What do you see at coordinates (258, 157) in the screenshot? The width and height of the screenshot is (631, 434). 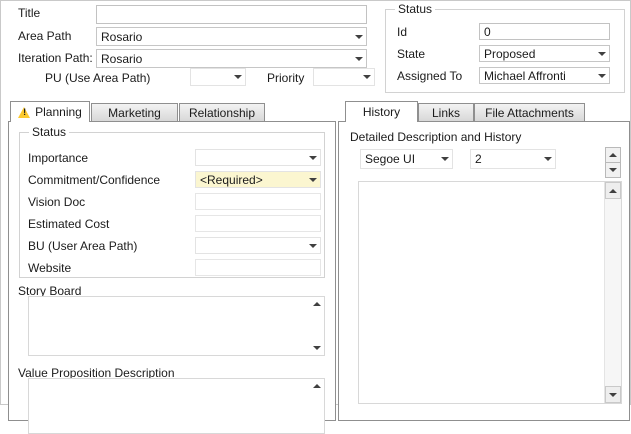 I see `importance-combo` at bounding box center [258, 157].